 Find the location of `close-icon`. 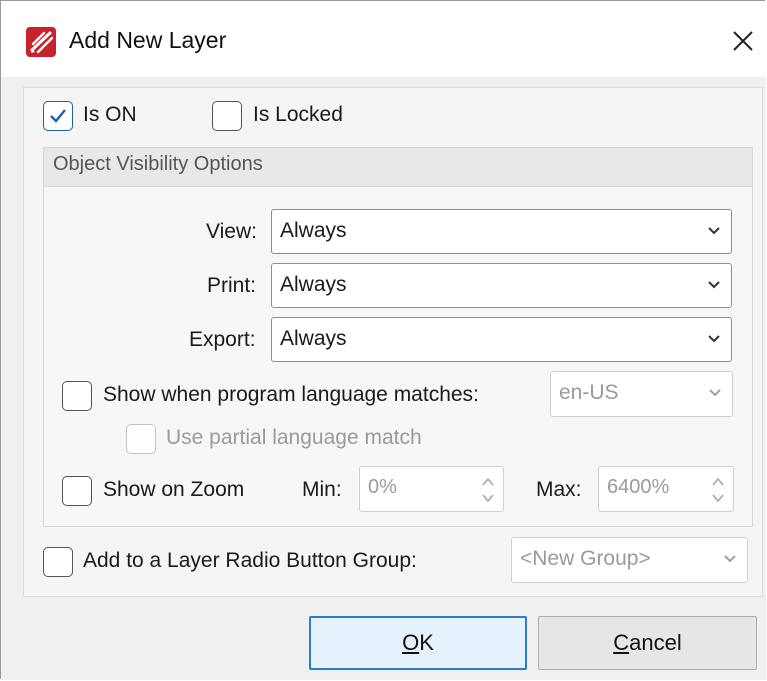

close-icon is located at coordinates (743, 41).